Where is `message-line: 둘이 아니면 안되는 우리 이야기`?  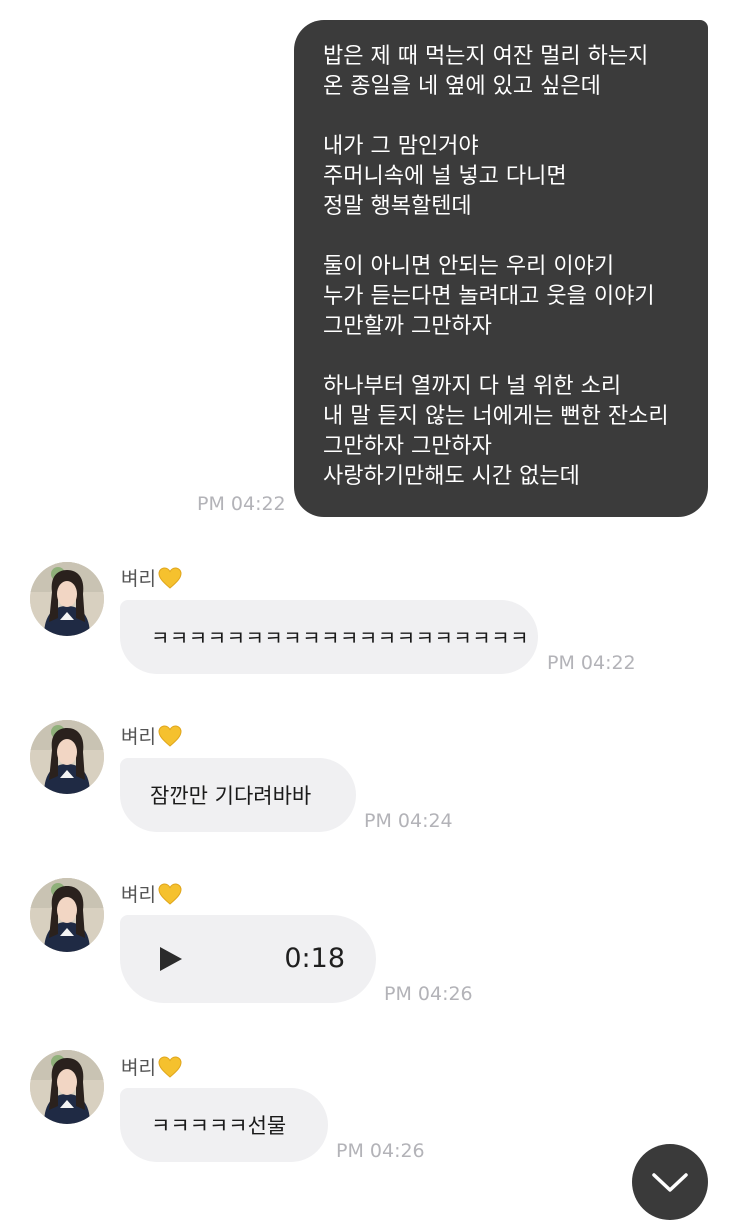
message-line: 둘이 아니면 안되는 우리 이야기 is located at coordinates (469, 266).